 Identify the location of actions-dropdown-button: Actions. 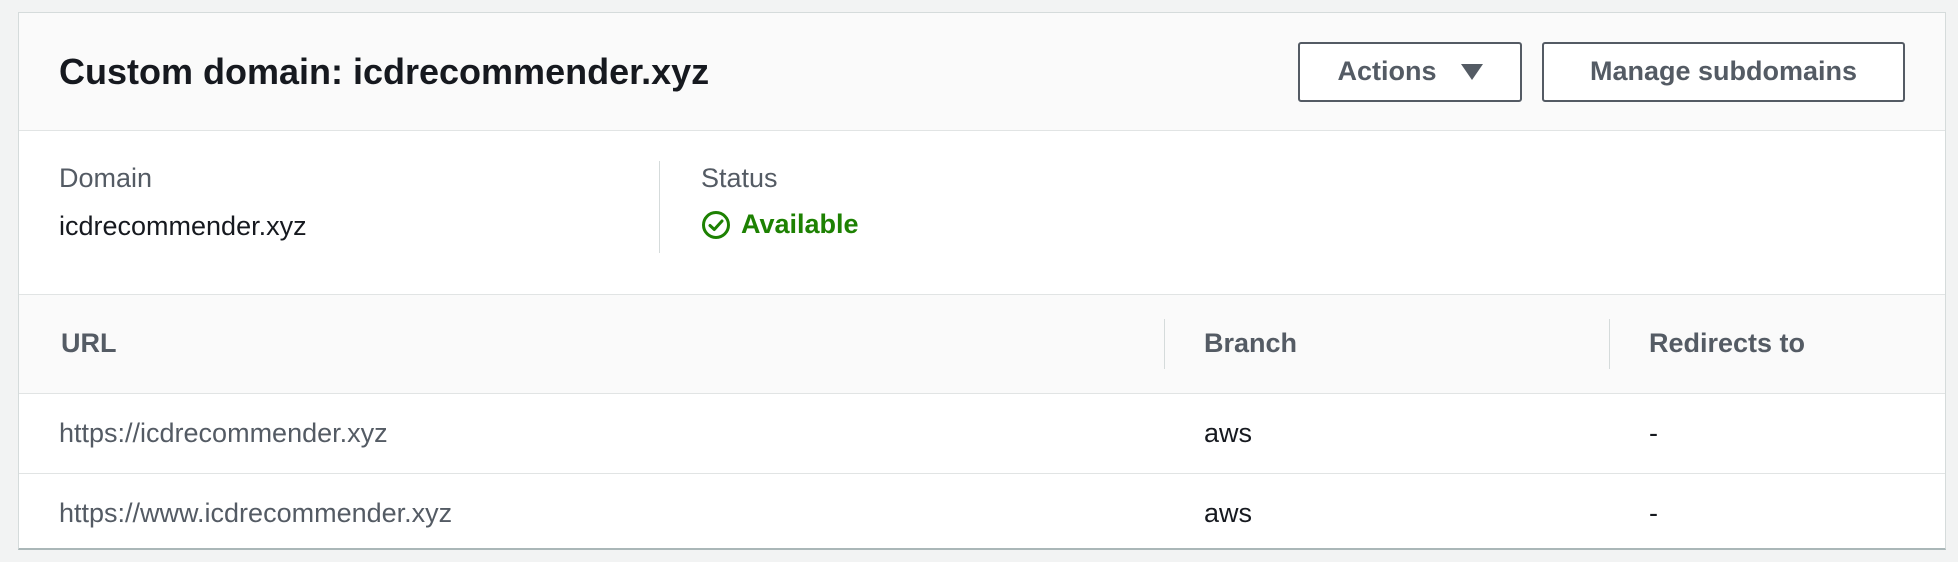
(1410, 71).